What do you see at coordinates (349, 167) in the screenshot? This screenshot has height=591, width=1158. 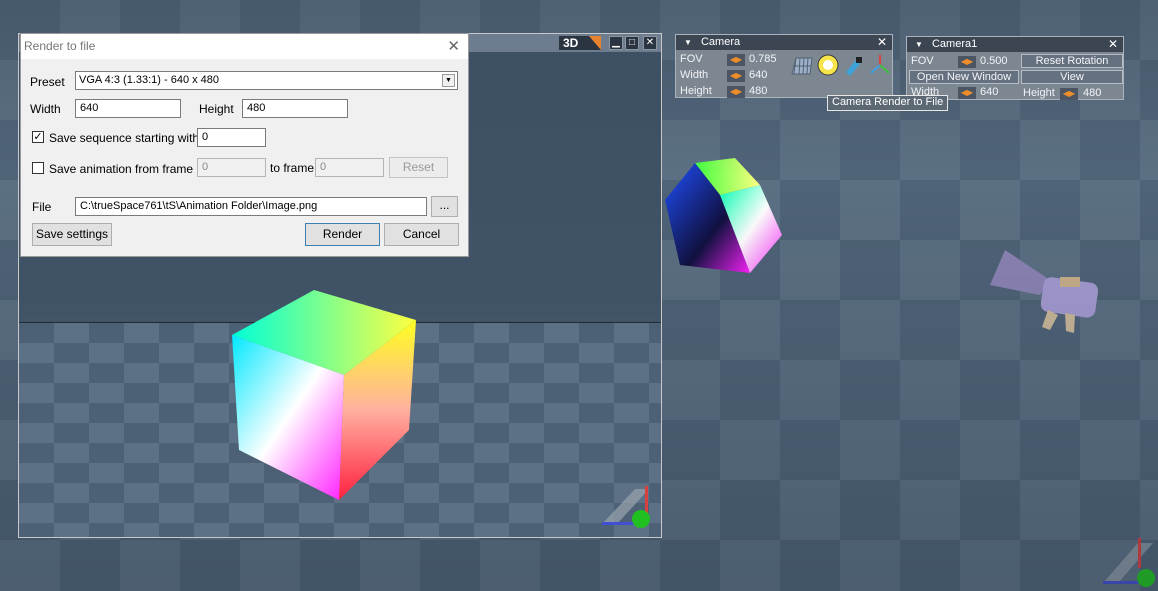 I see `to-frame-field: 0` at bounding box center [349, 167].